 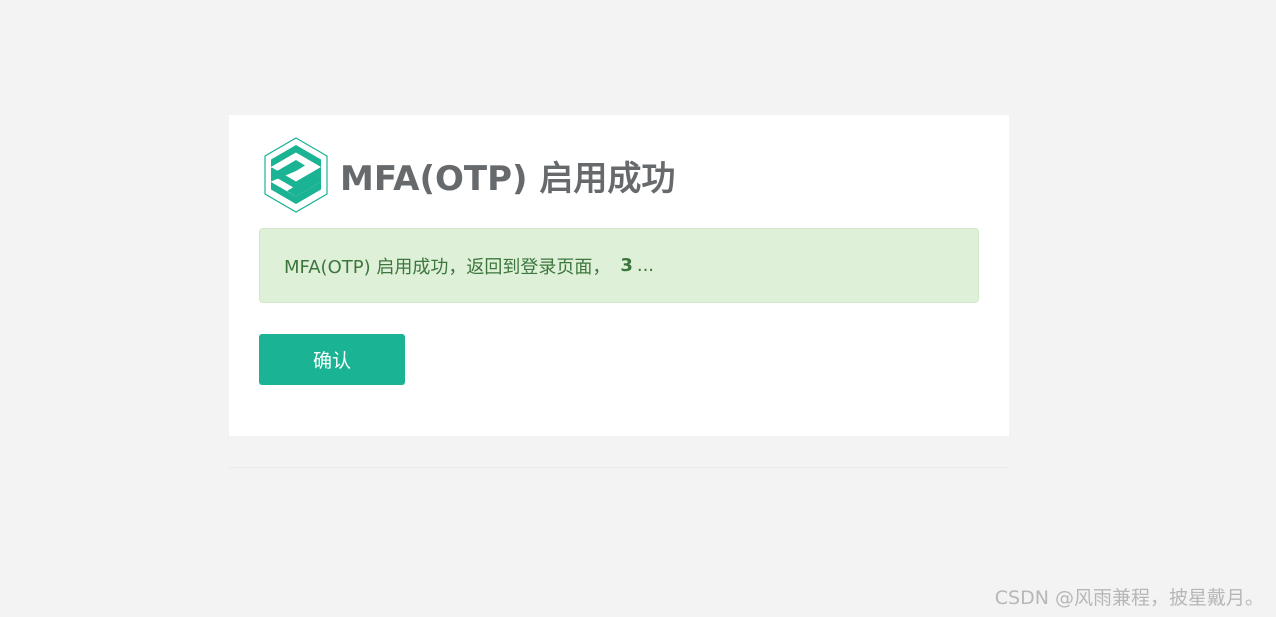 I want to click on brand-logo-icon, so click(x=296, y=175).